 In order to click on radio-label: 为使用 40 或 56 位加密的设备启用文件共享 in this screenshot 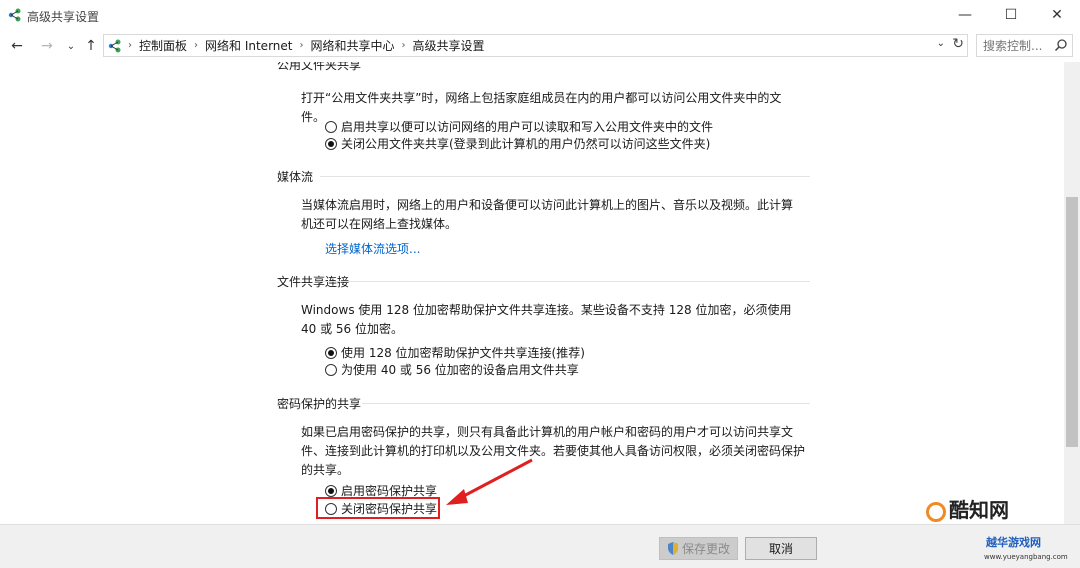, I will do `click(460, 370)`.